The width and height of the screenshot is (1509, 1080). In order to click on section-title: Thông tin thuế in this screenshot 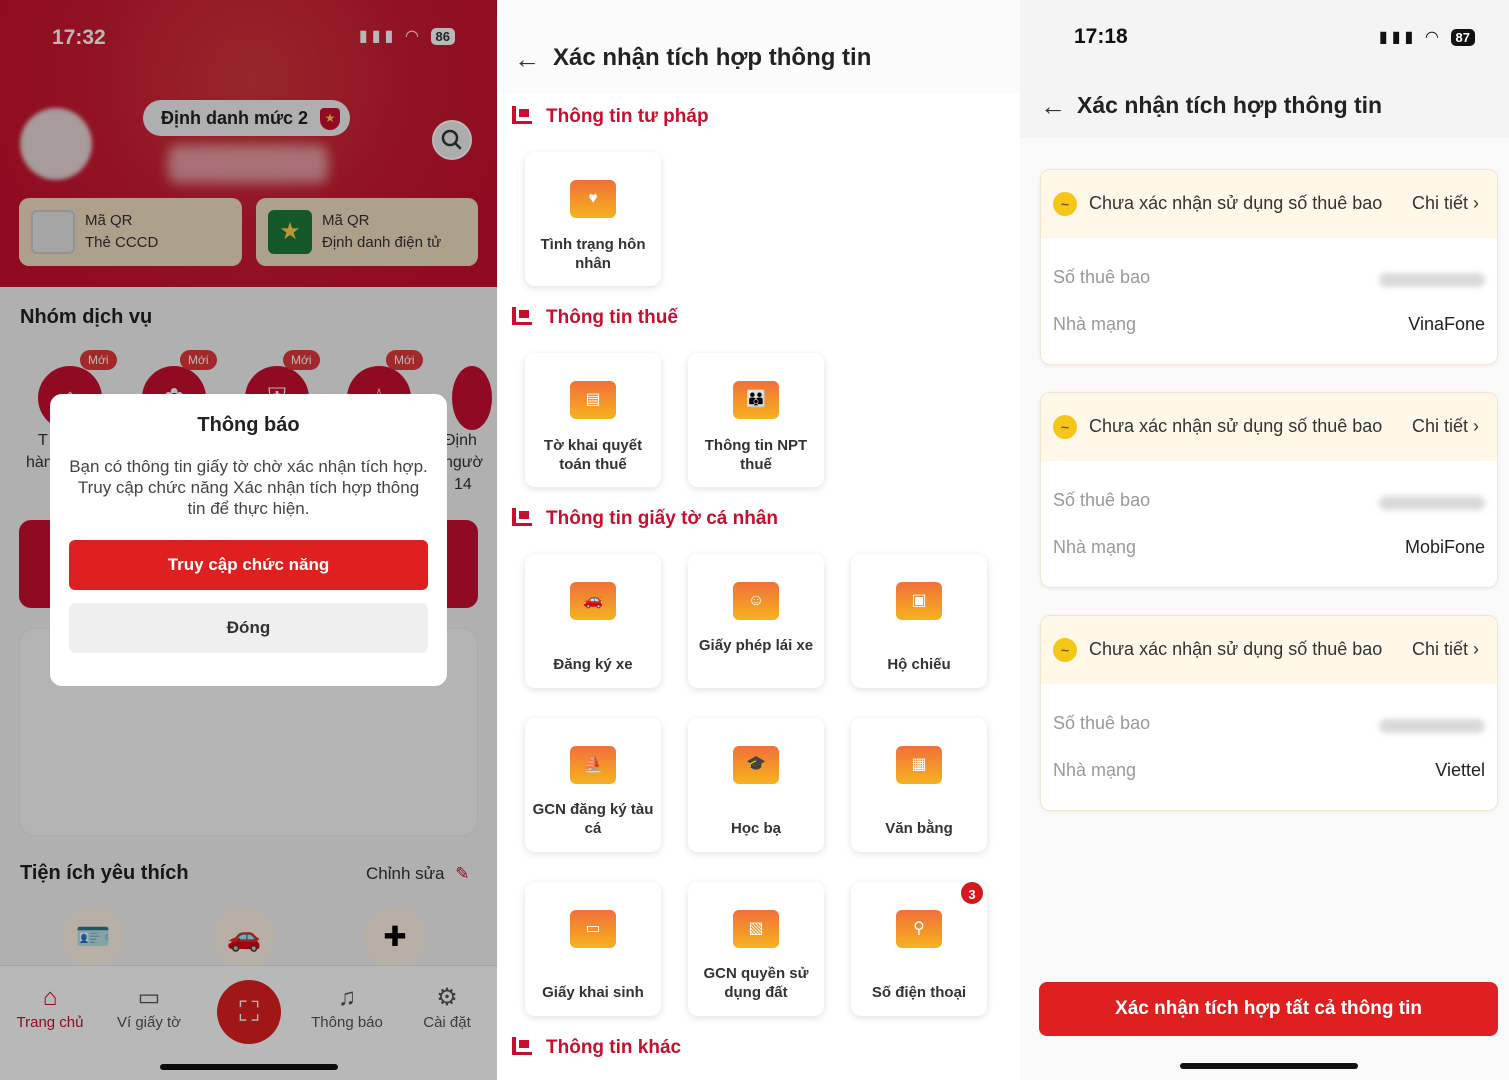, I will do `click(612, 317)`.